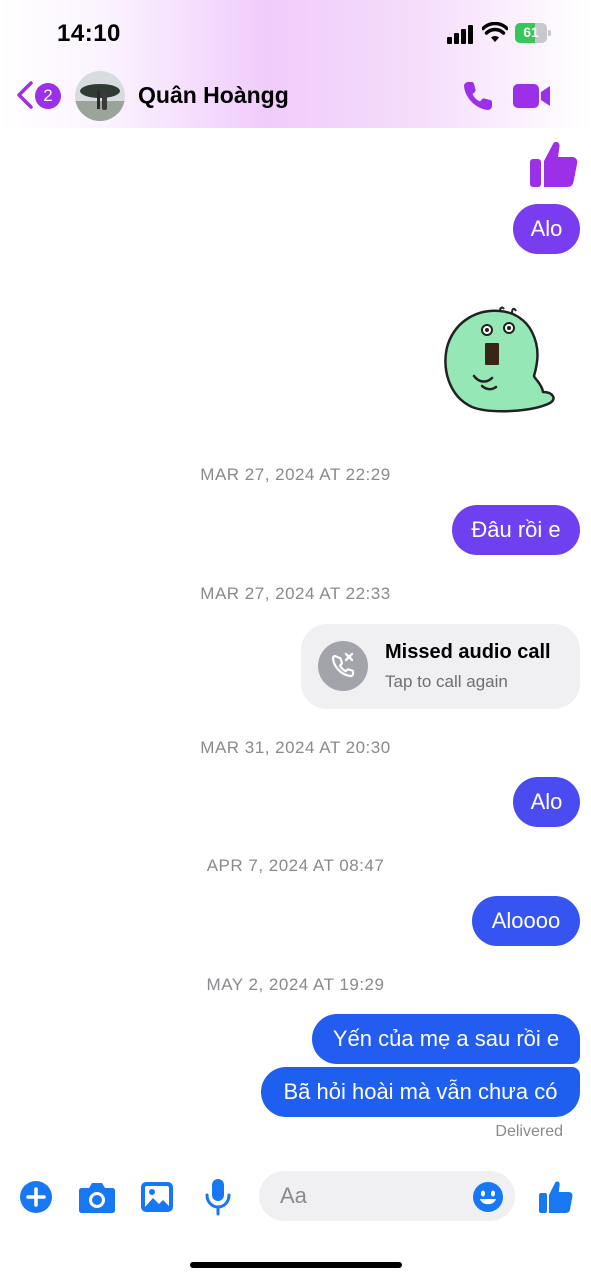  What do you see at coordinates (532, 96) in the screenshot?
I see `video-icon` at bounding box center [532, 96].